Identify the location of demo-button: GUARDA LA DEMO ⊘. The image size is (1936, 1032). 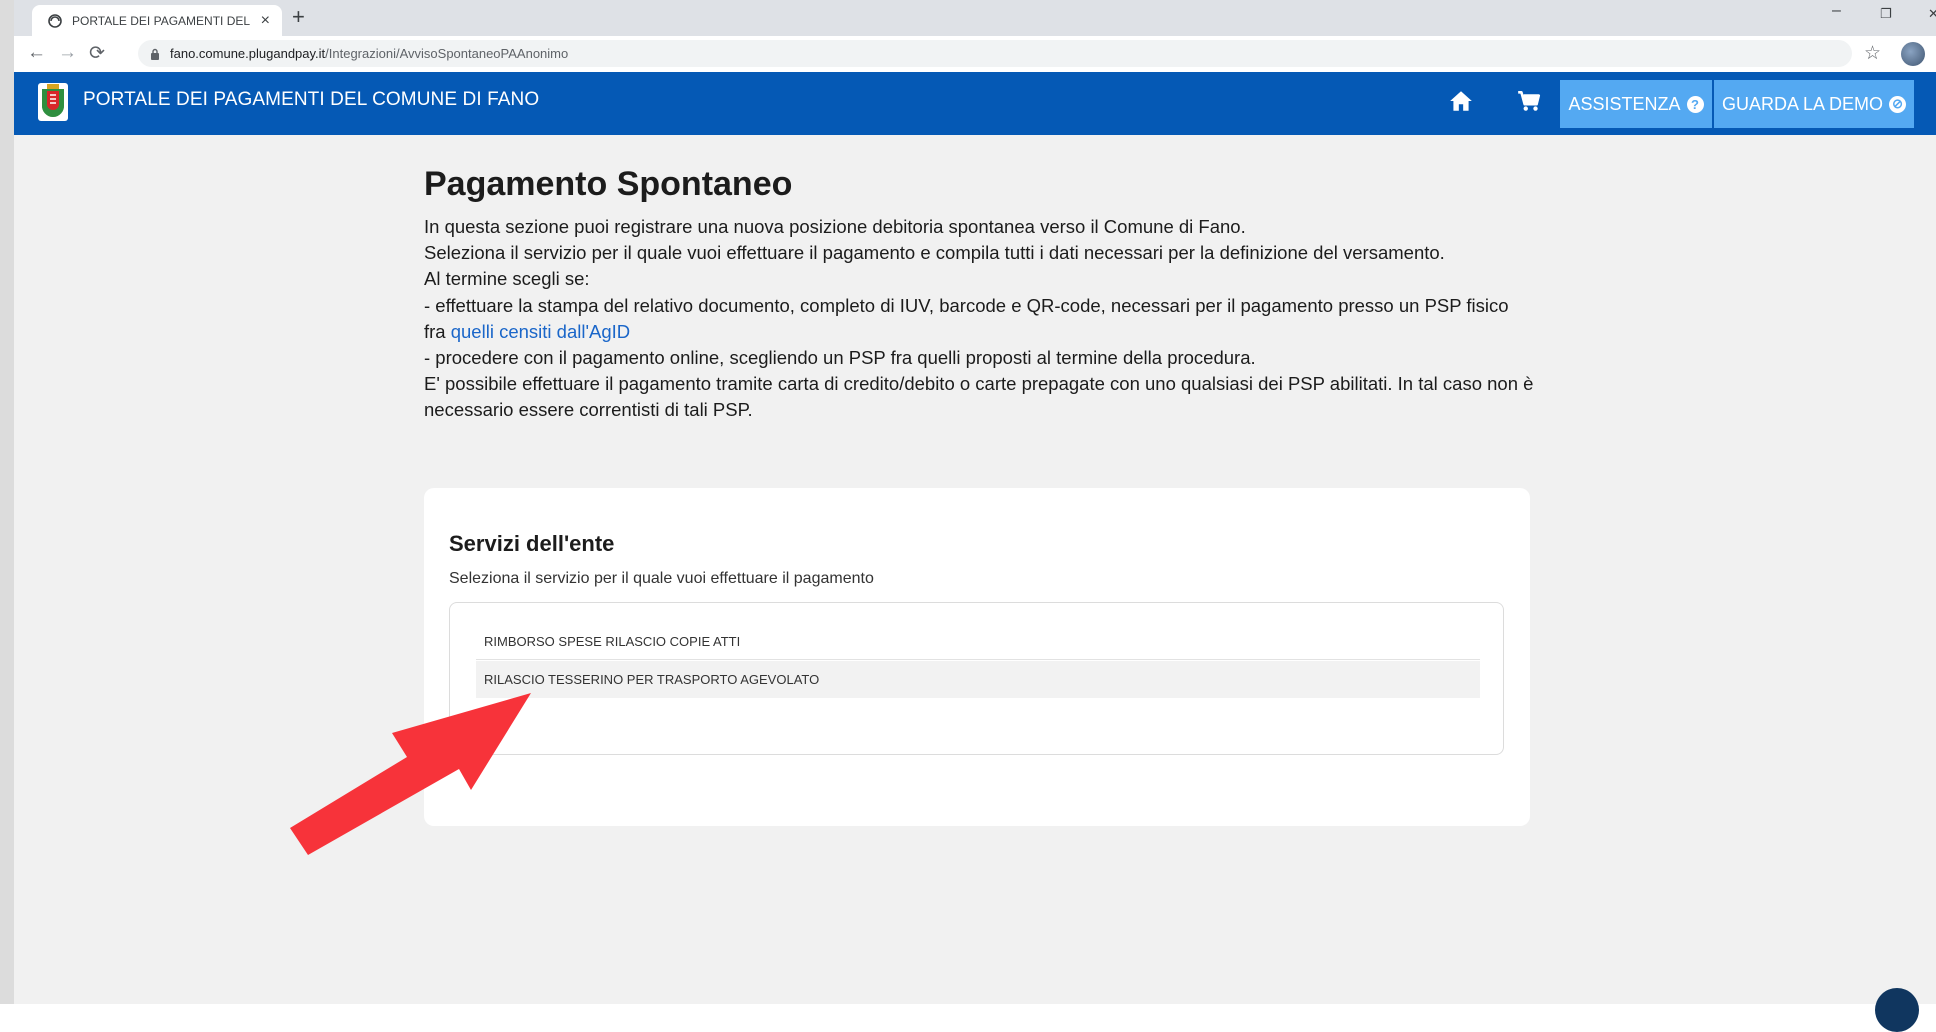
(1814, 104).